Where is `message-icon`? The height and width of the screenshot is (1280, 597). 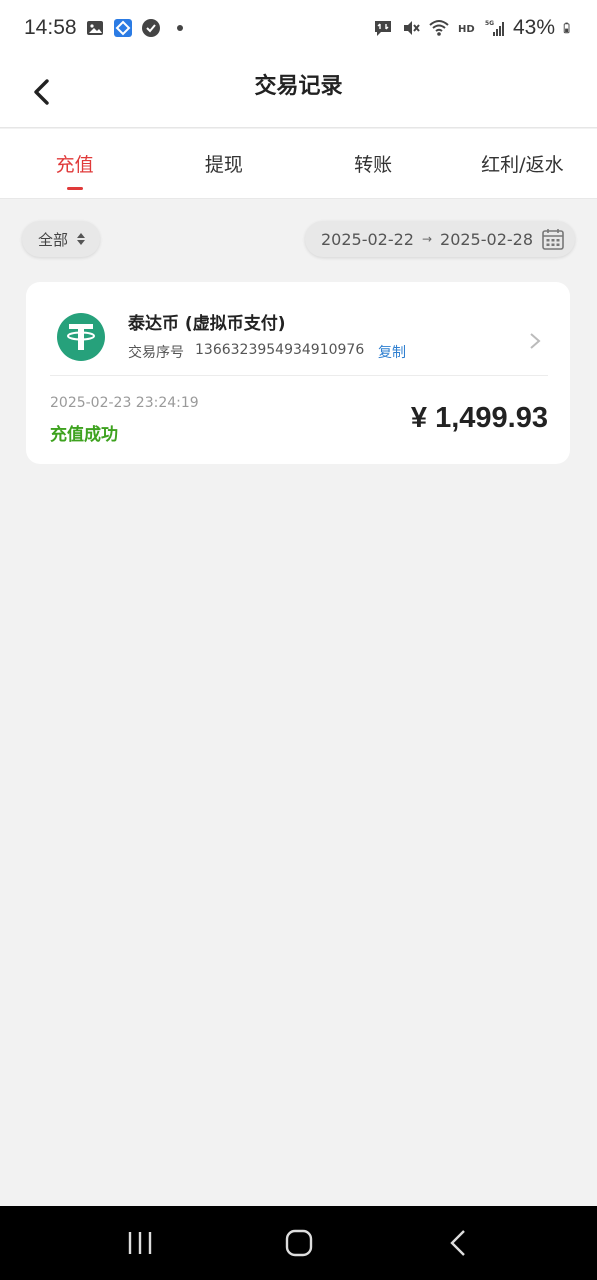
message-icon is located at coordinates (382, 28).